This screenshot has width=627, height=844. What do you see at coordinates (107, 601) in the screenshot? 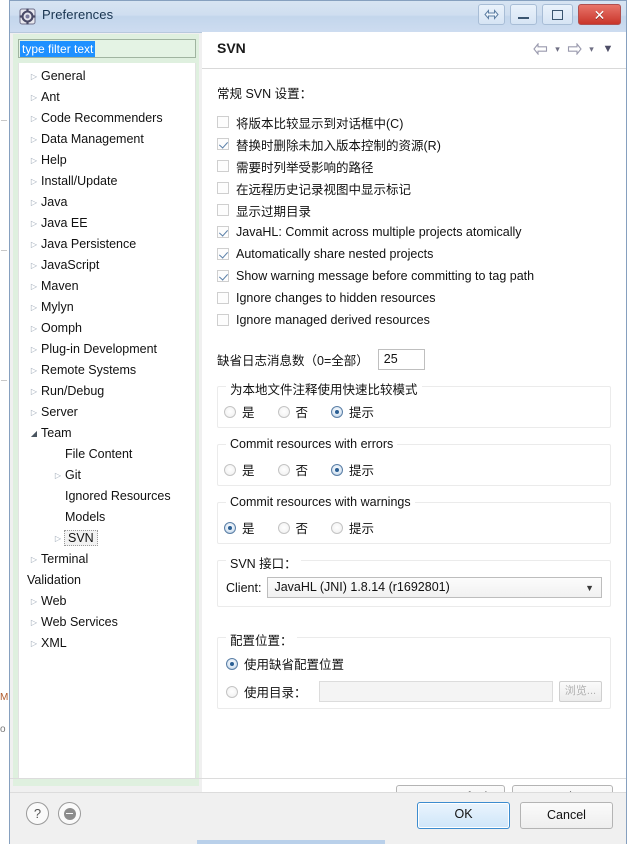
I see `sidebar-item-web: ▷ Web` at bounding box center [107, 601].